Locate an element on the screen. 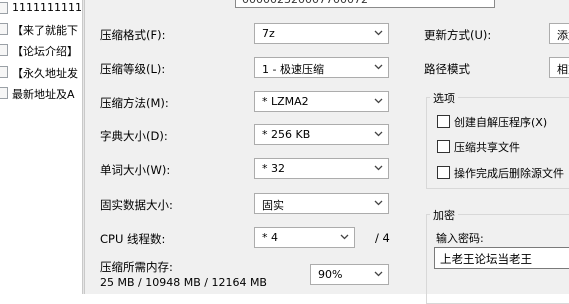  options-group-title: 选项 is located at coordinates (444, 98).